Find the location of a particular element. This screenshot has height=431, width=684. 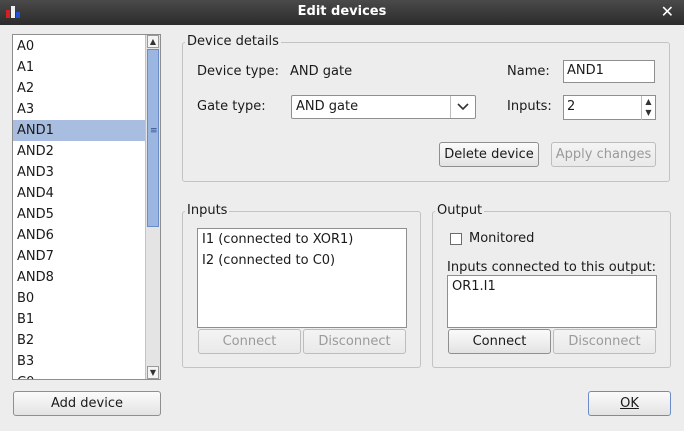

list-item: B1 is located at coordinates (80, 319).